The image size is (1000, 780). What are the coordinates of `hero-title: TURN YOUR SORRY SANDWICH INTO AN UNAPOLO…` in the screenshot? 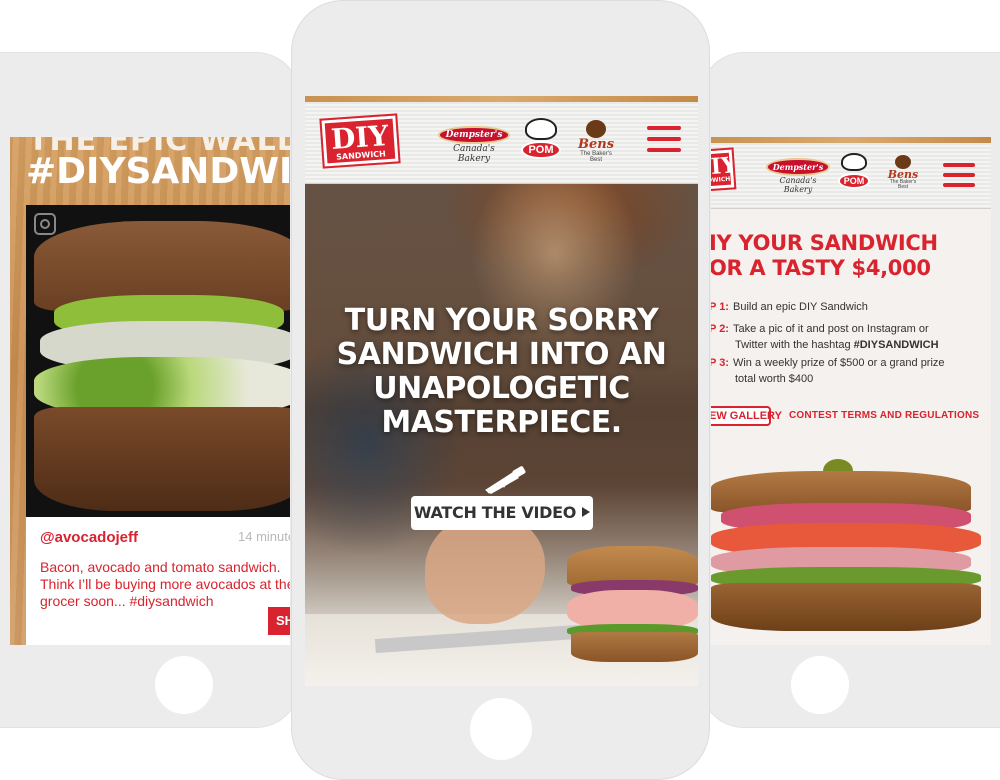 It's located at (501, 371).